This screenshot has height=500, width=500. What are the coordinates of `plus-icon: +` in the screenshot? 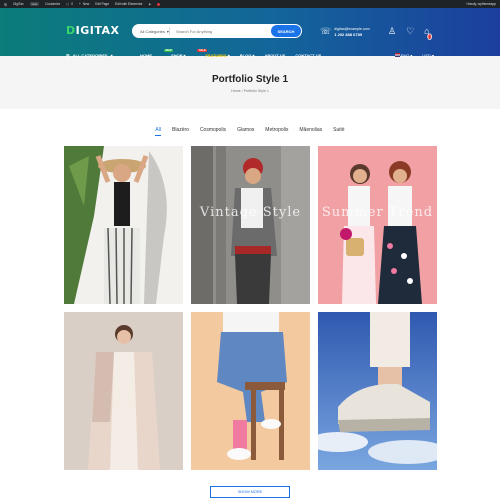 It's located at (80, 4).